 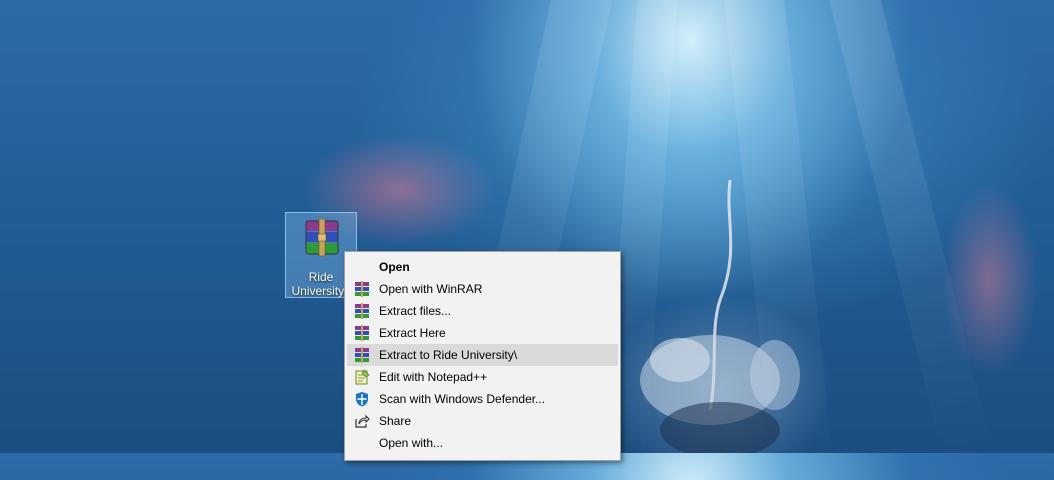 What do you see at coordinates (362, 377) in the screenshot?
I see `notepad-plus-plus-icon` at bounding box center [362, 377].